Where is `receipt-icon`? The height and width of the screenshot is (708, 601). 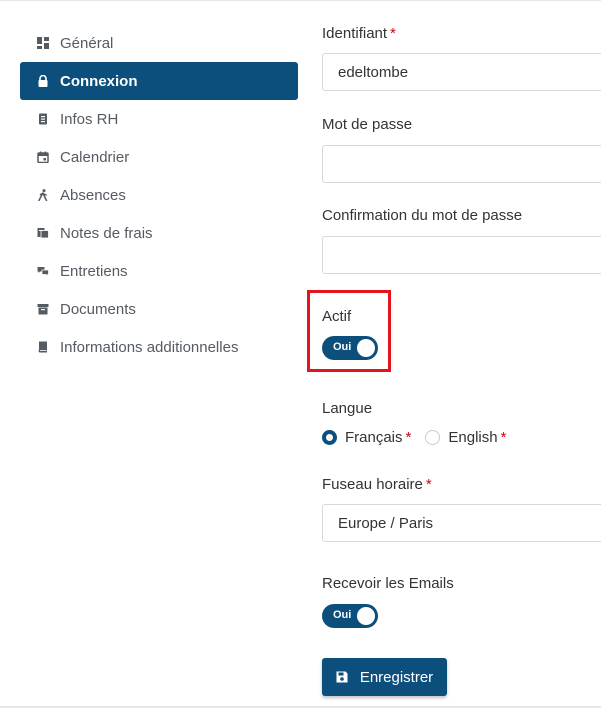 receipt-icon is located at coordinates (43, 233).